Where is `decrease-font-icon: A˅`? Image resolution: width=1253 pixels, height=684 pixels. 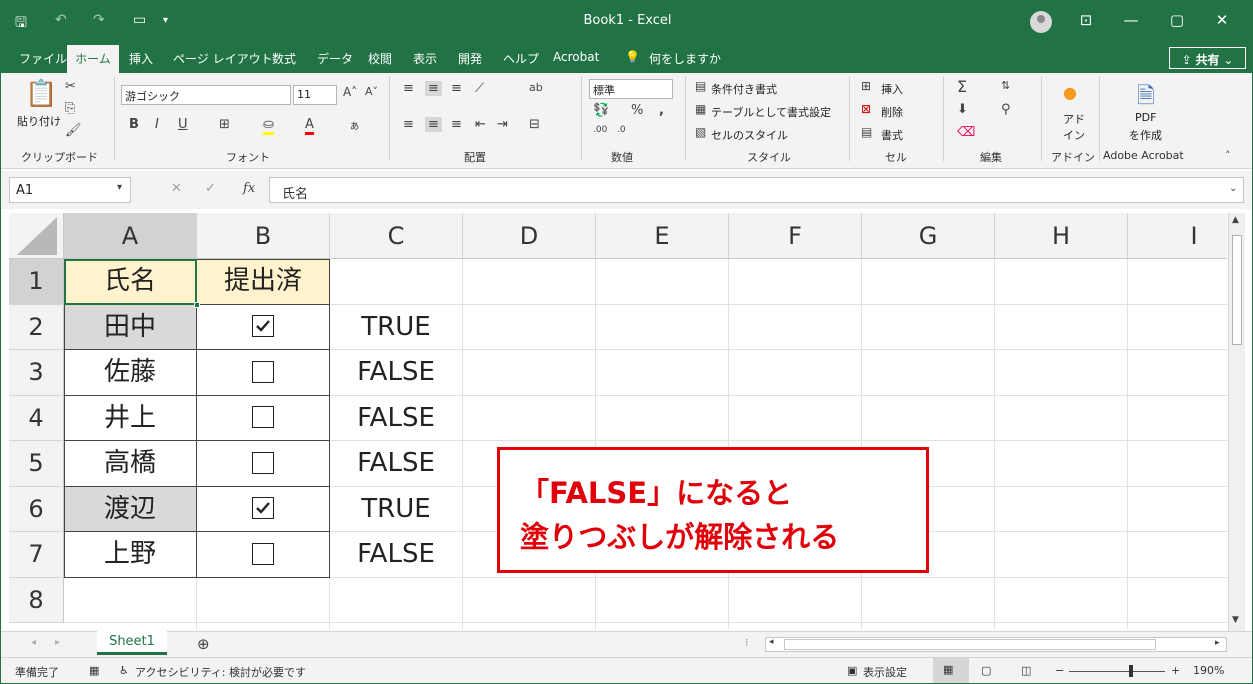
decrease-font-icon: A˅ is located at coordinates (371, 91).